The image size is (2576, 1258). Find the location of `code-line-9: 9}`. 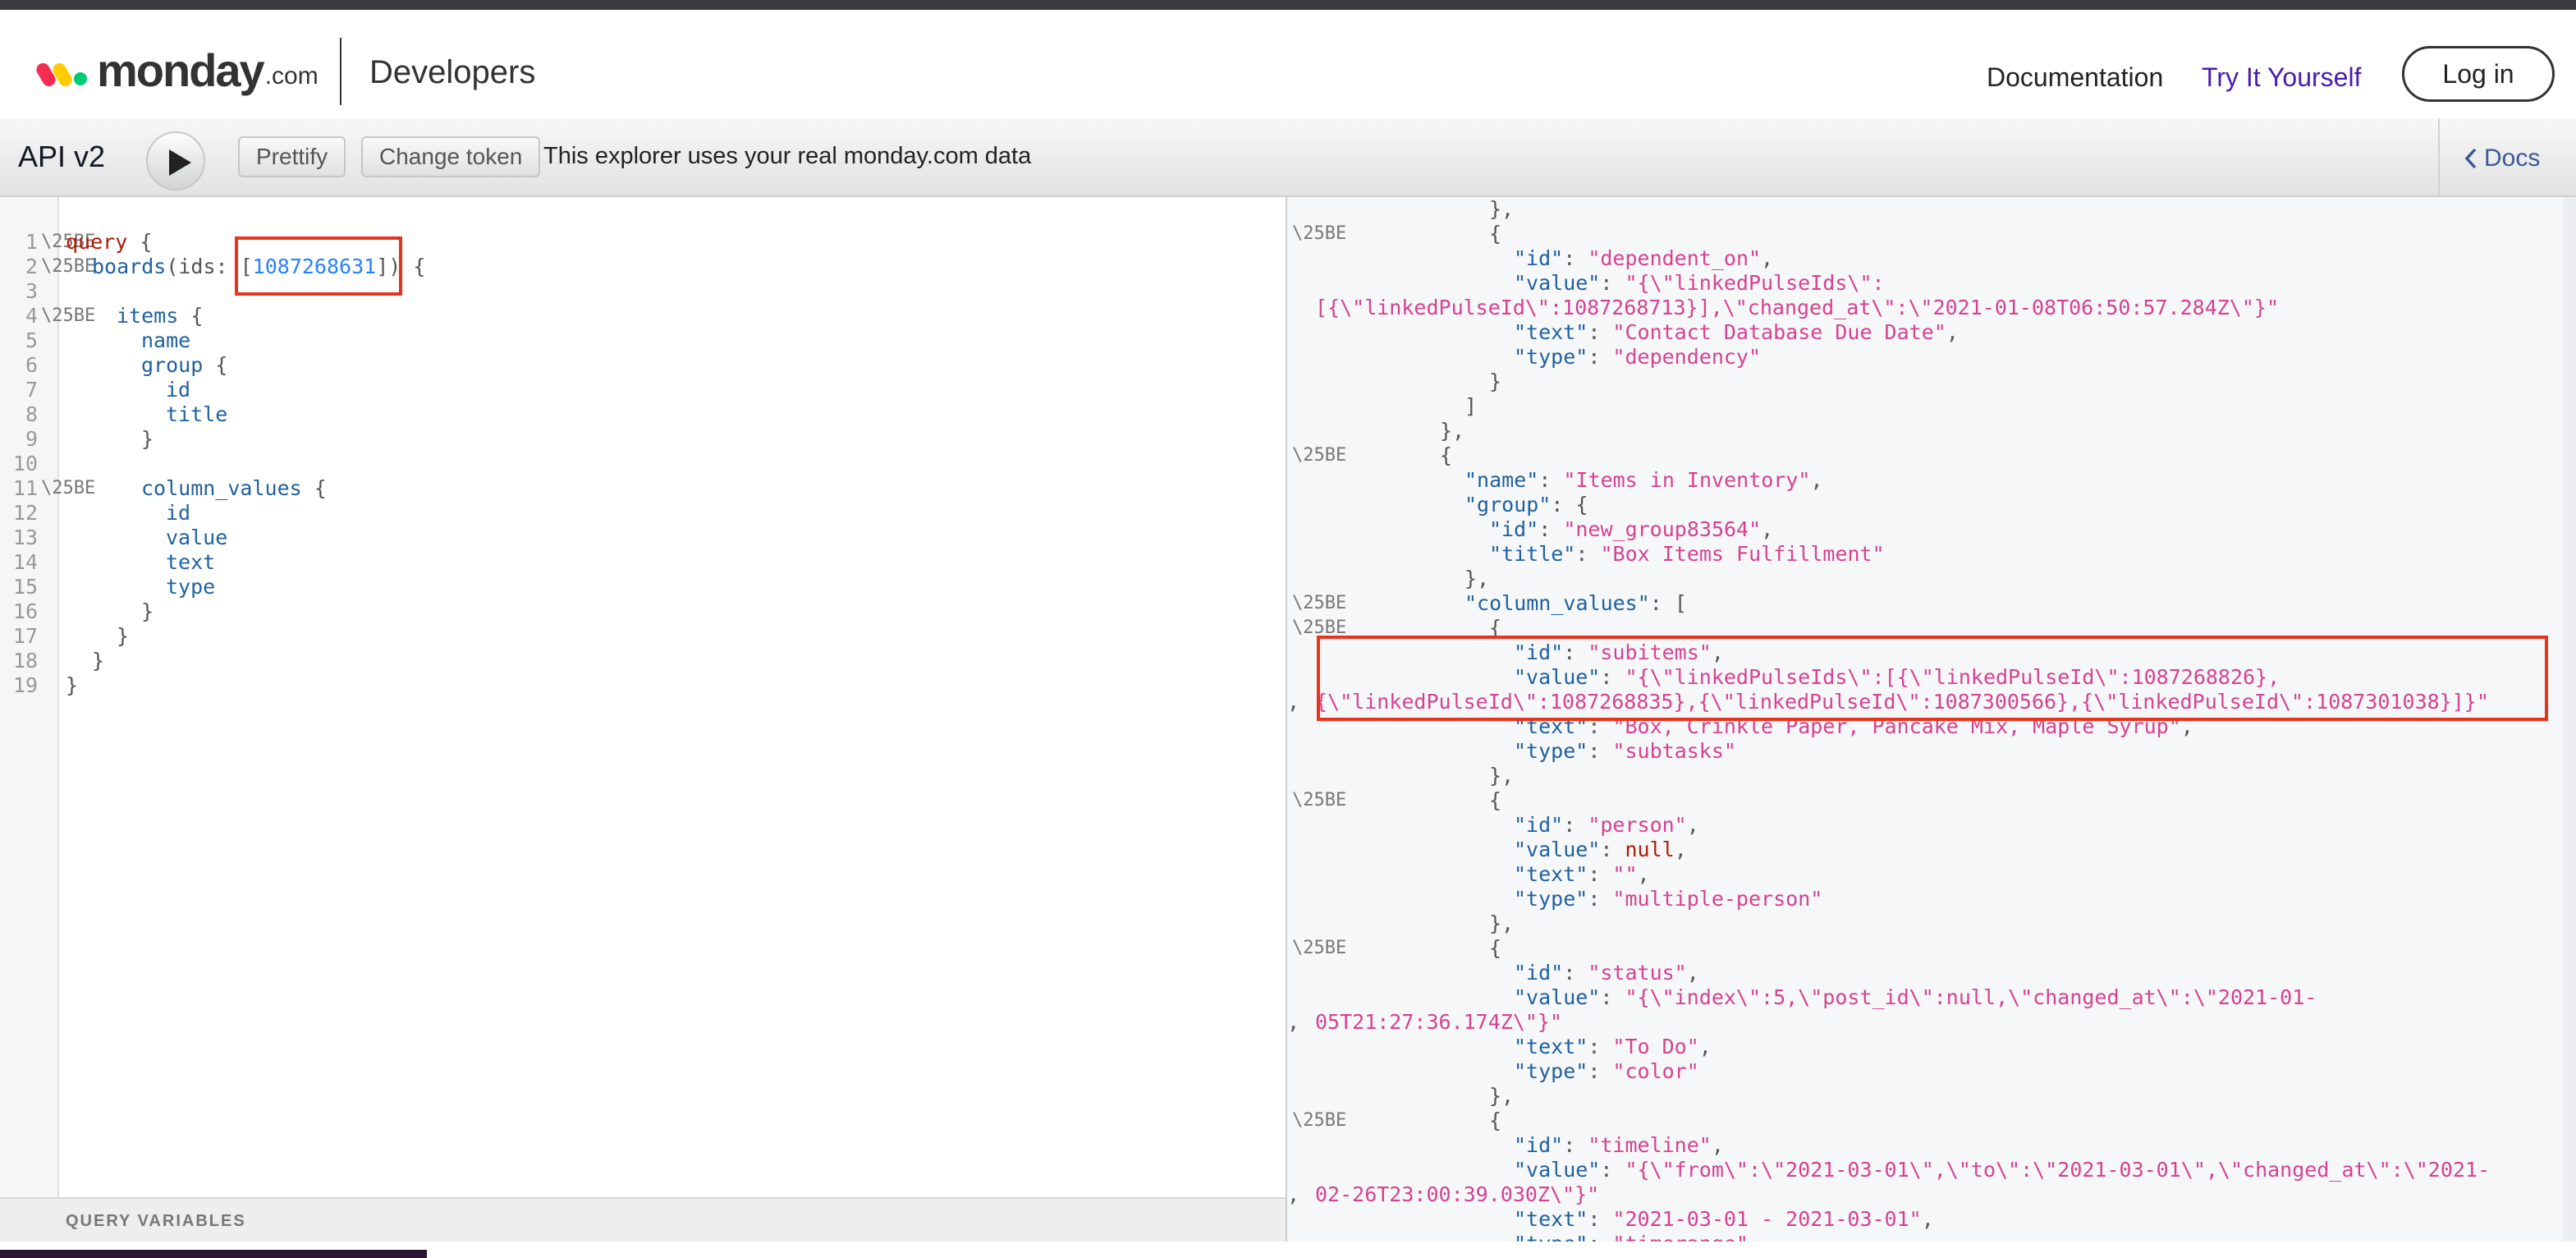

code-line-9: 9} is located at coordinates (89, 439).